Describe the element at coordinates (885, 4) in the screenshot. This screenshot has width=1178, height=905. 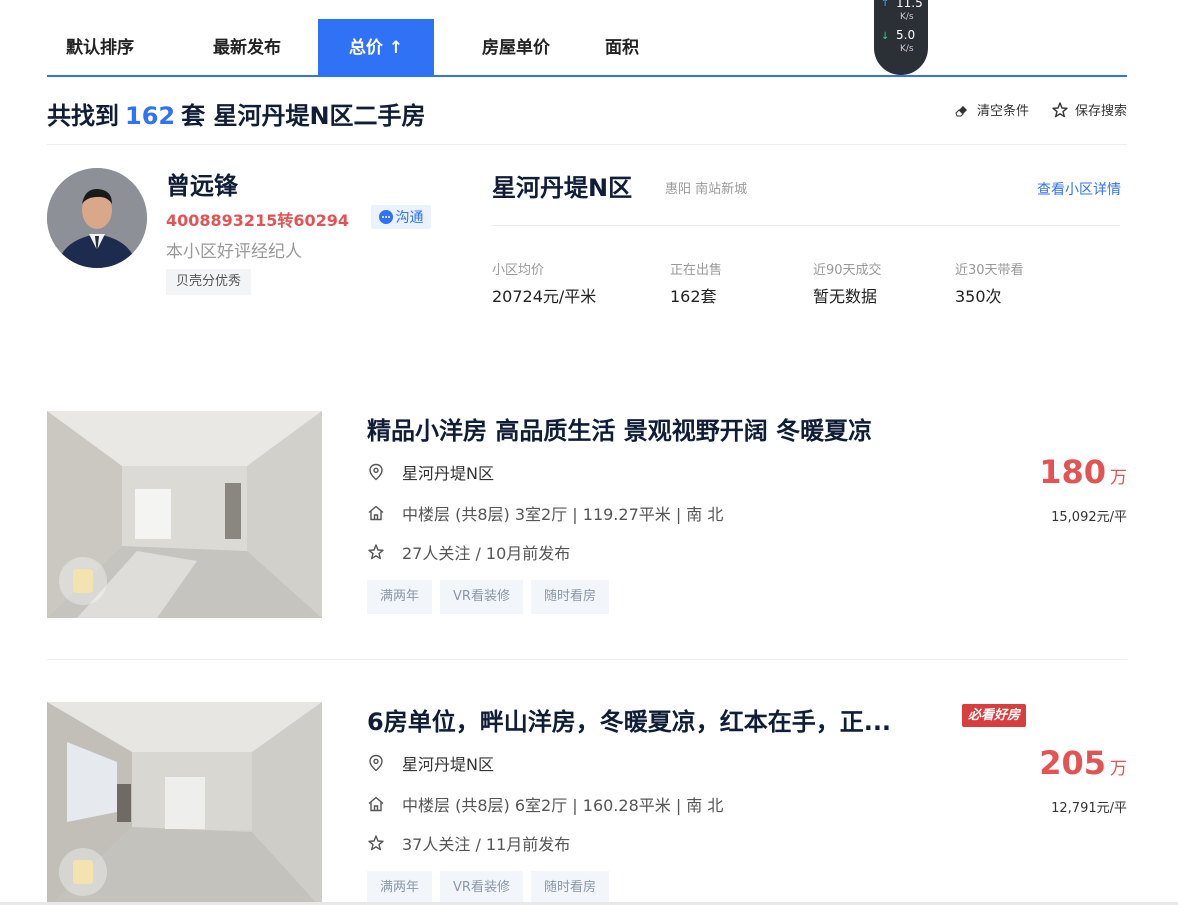
I see `upload-arrow-icon: ↑` at that location.